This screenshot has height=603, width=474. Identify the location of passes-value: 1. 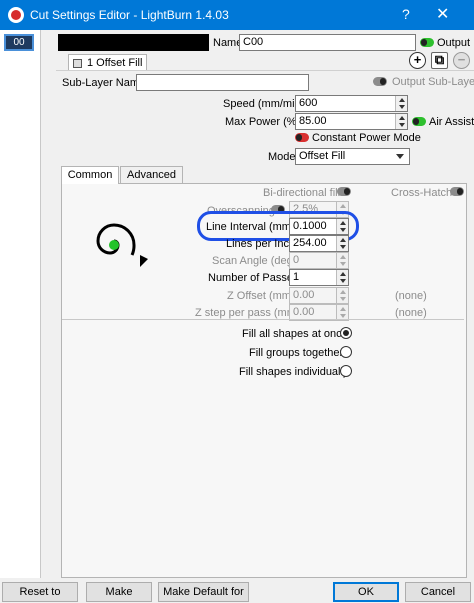
(296, 277).